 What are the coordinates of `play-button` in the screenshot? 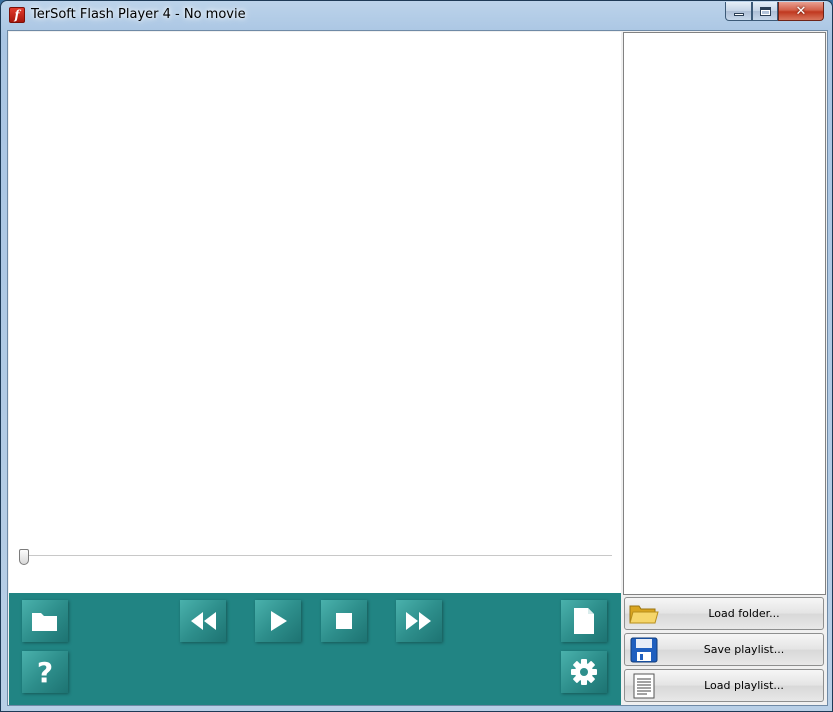 It's located at (278, 621).